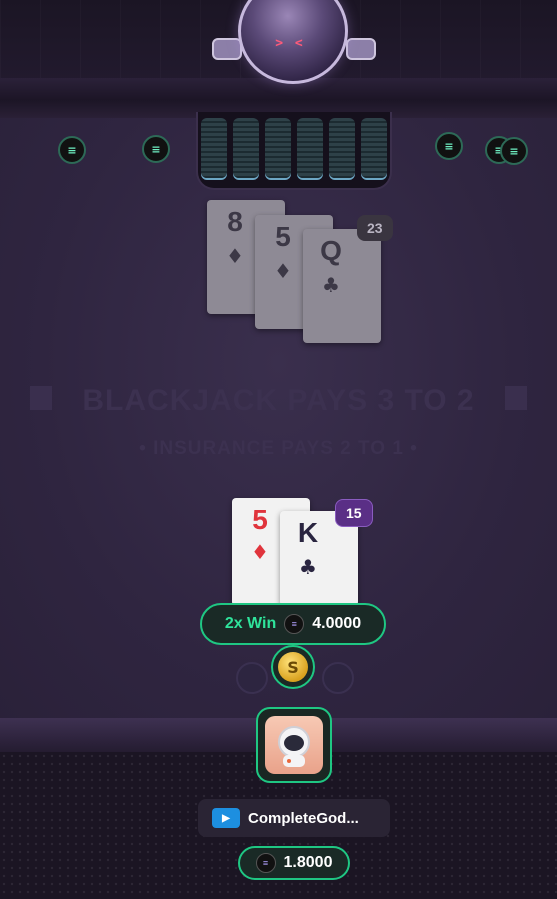 The image size is (557, 899). Describe the element at coordinates (235, 221) in the screenshot. I see `card-rank: 8` at that location.